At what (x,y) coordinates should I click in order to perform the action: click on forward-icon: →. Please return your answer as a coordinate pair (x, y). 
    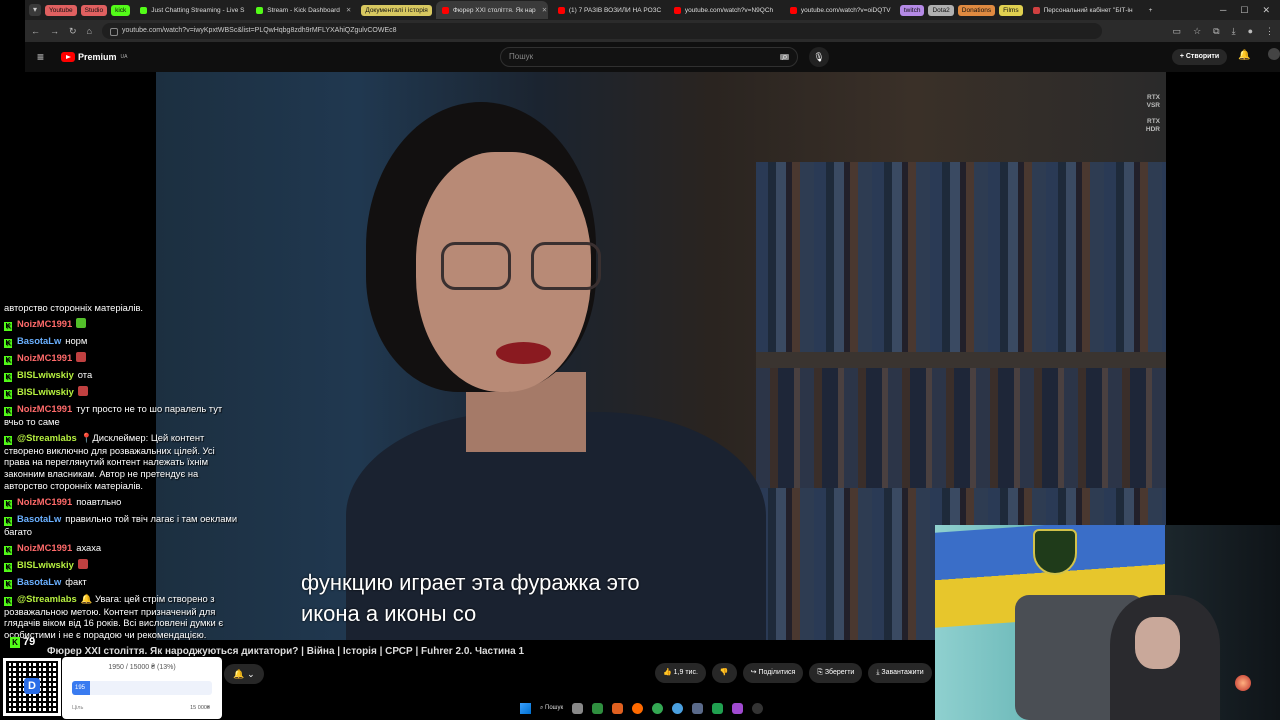
    Looking at the image, I should click on (54, 31).